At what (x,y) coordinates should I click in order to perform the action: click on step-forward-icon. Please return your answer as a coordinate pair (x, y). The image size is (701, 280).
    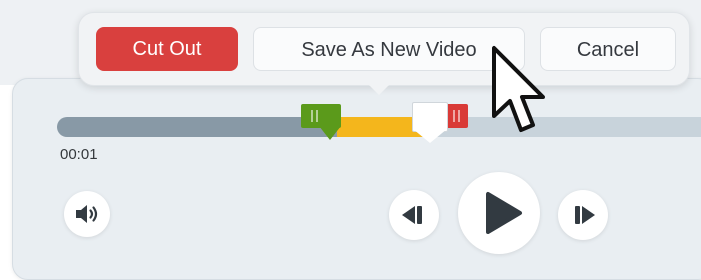
    Looking at the image, I should click on (585, 215).